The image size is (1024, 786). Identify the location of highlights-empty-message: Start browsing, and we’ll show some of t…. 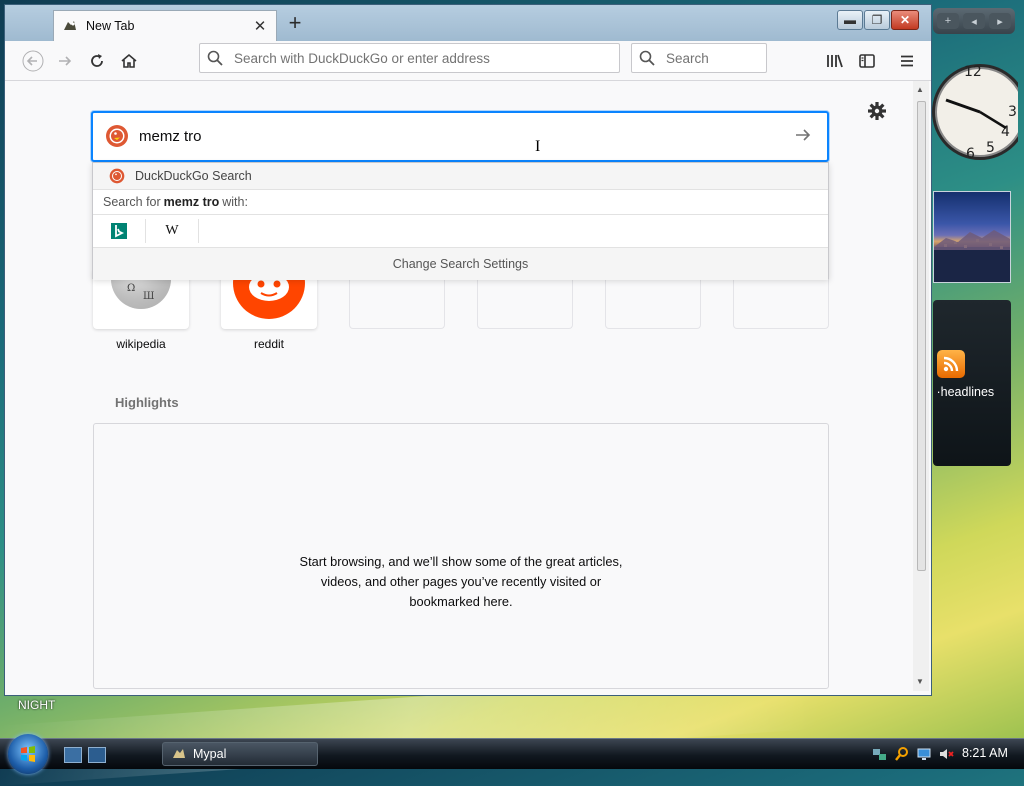
(461, 581).